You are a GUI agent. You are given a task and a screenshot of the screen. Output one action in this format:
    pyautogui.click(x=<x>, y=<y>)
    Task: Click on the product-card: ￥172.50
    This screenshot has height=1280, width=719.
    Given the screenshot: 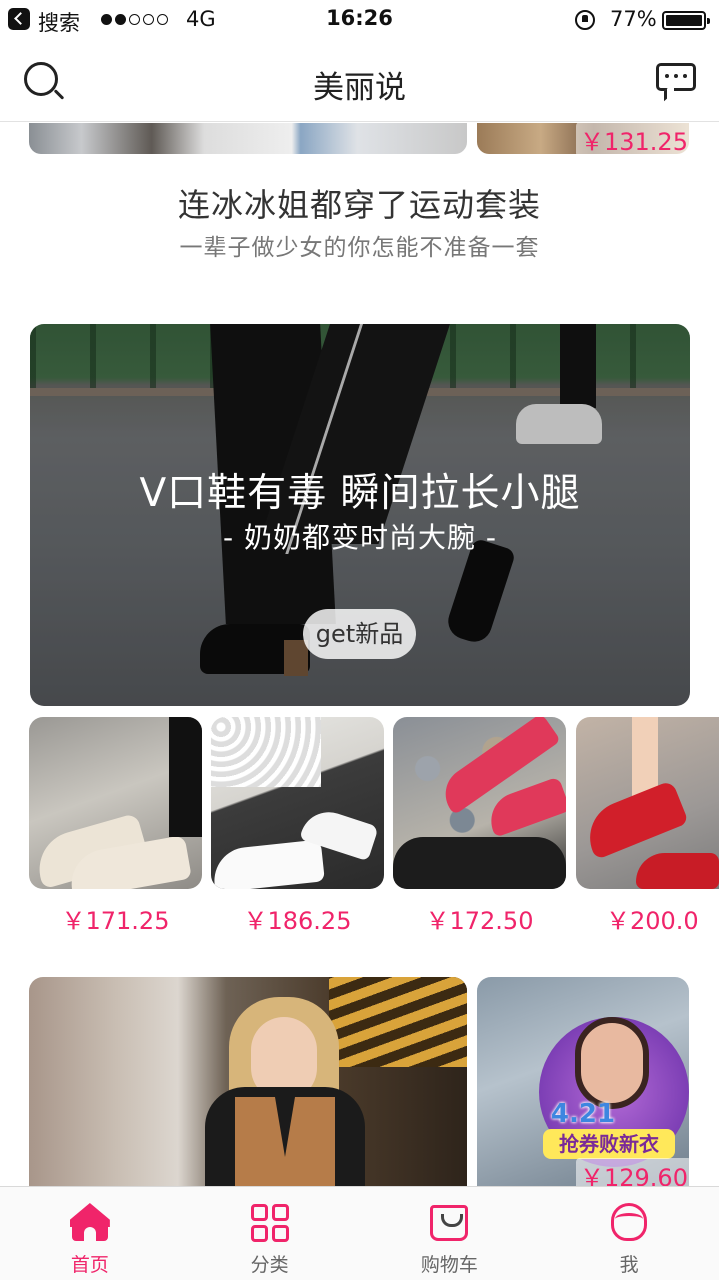 What is the action you would take?
    pyautogui.click(x=479, y=826)
    